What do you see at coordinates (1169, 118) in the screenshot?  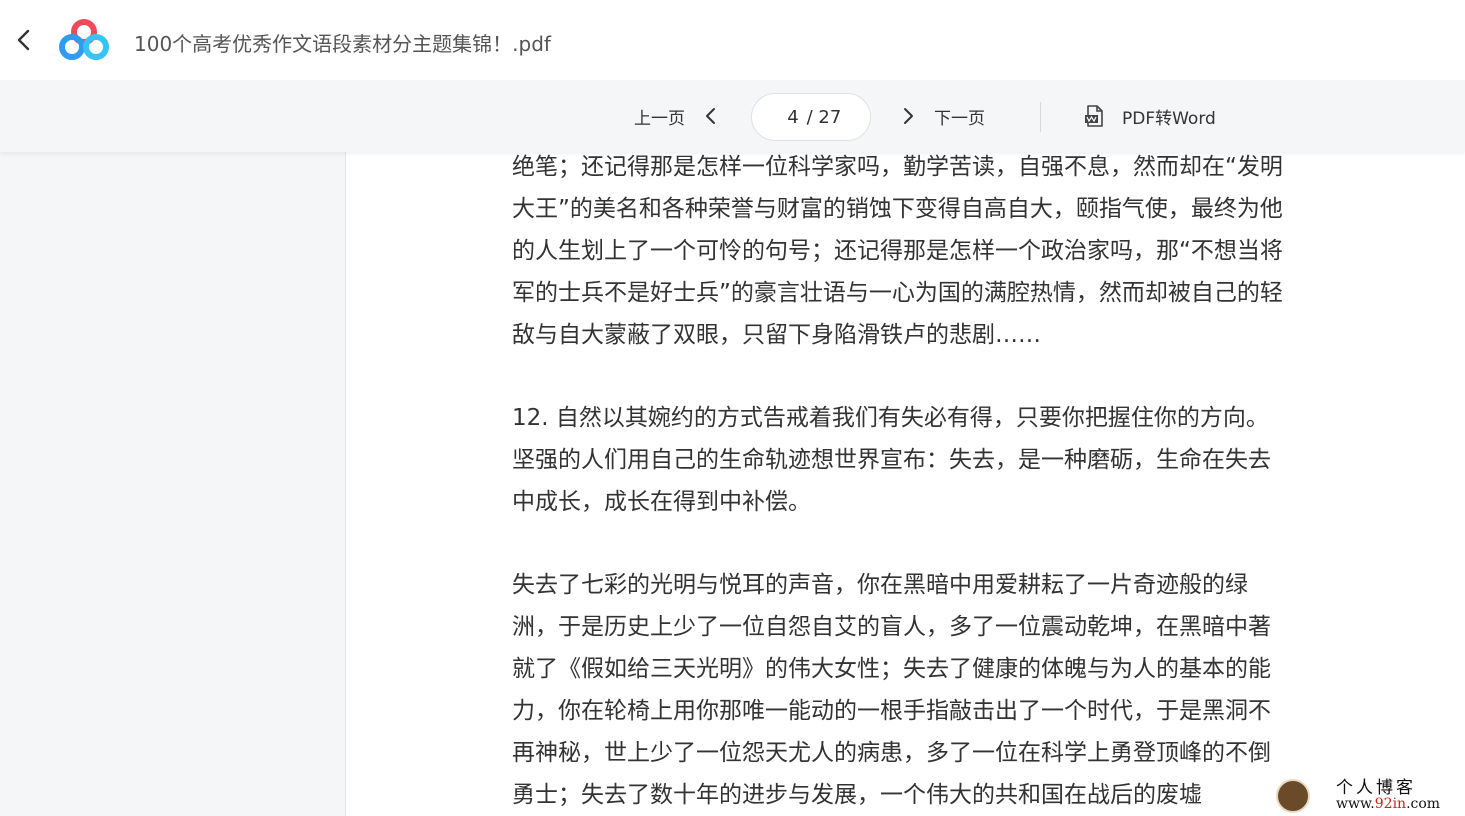 I see `pdf-to-word-label: PDF转Word` at bounding box center [1169, 118].